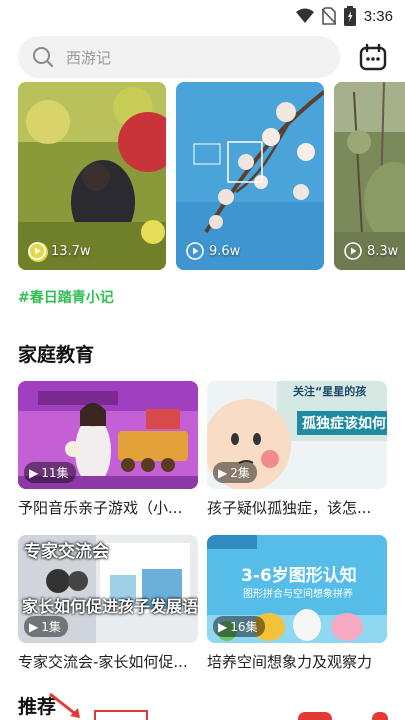  I want to click on play-count: 13.7w, so click(59, 251).